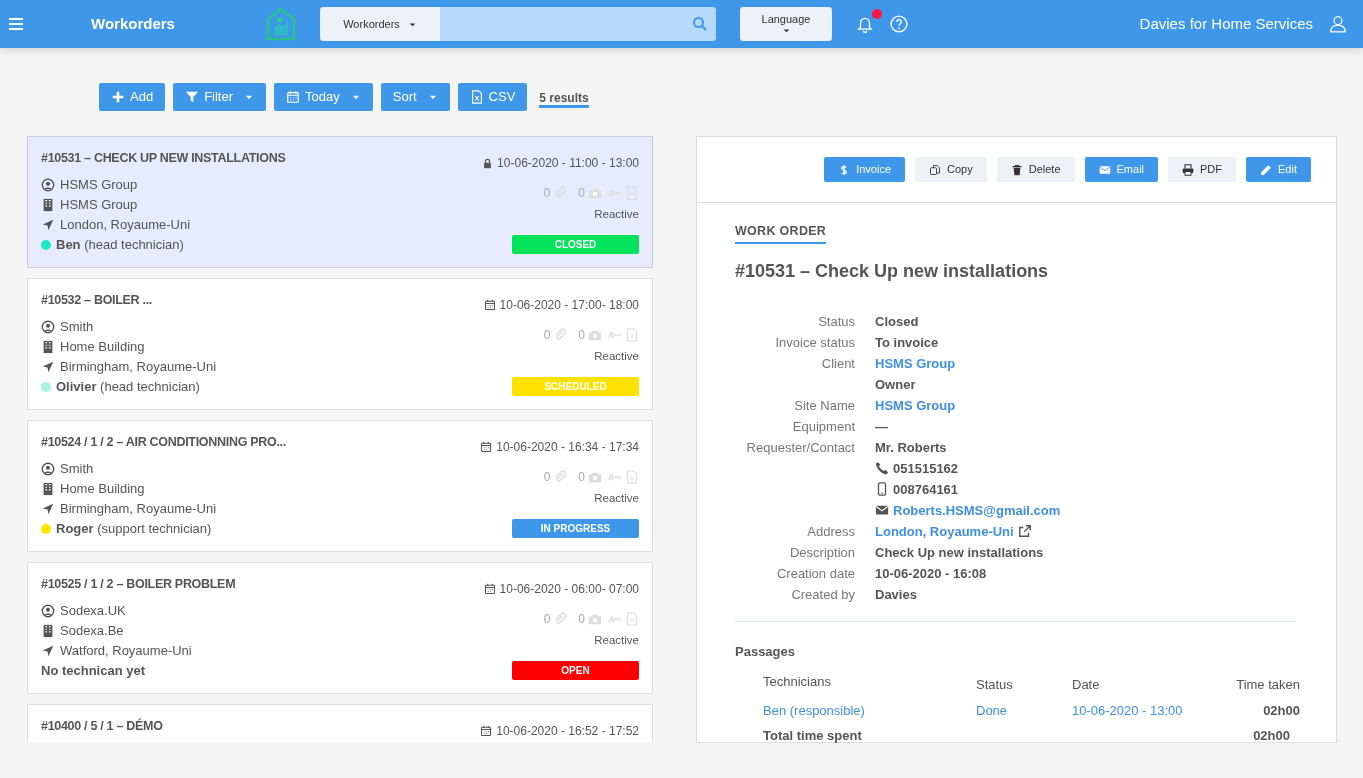  What do you see at coordinates (16, 24) in the screenshot?
I see `menu-button` at bounding box center [16, 24].